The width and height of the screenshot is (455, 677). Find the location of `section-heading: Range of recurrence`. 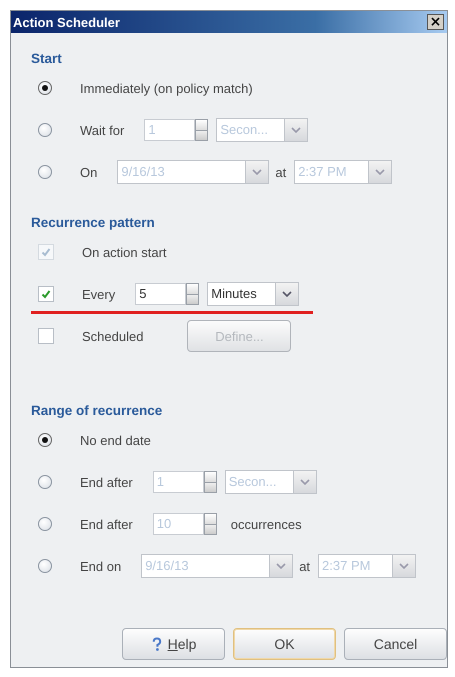

section-heading: Range of recurrence is located at coordinates (97, 411).